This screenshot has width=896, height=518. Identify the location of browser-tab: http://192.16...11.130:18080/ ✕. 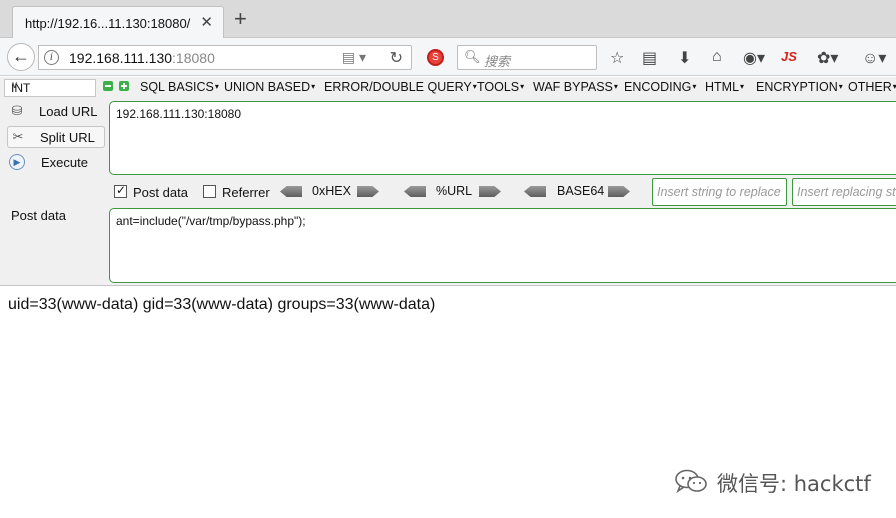
(118, 22).